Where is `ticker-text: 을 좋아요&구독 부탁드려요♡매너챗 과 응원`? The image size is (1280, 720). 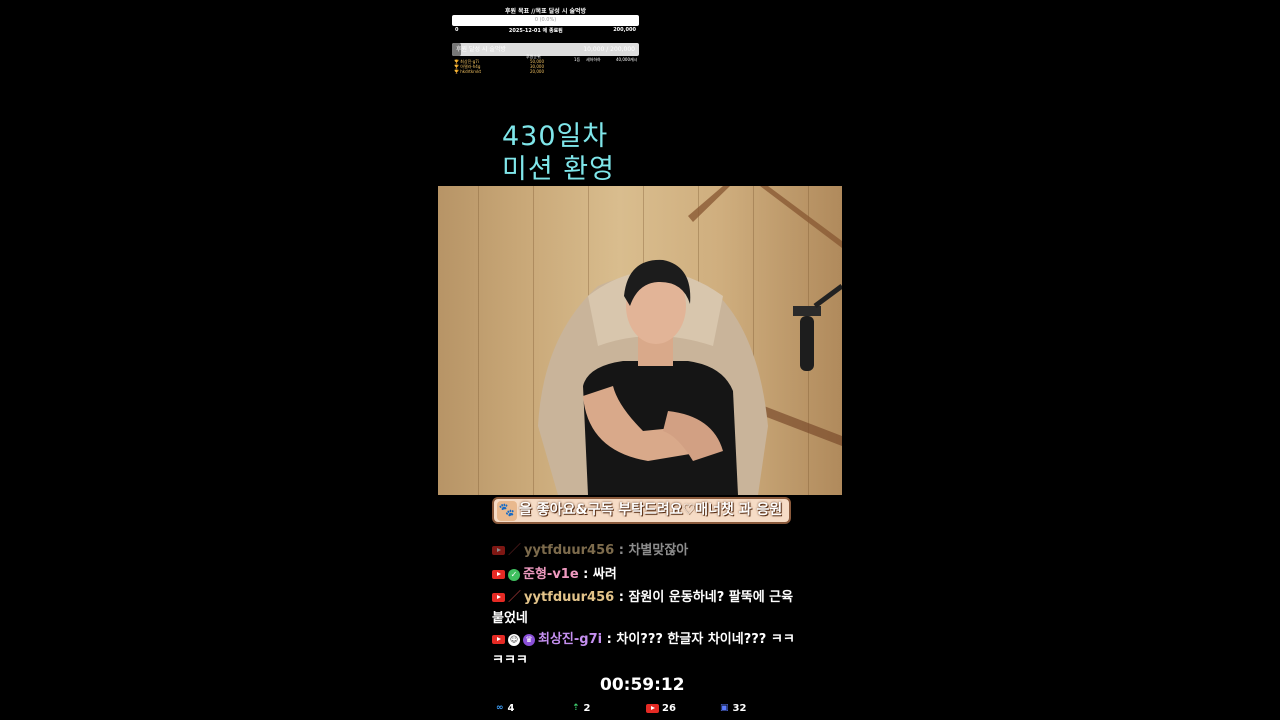 ticker-text: 을 좋아요&구독 부탁드려요♡매너챗 과 응원 is located at coordinates (651, 510).